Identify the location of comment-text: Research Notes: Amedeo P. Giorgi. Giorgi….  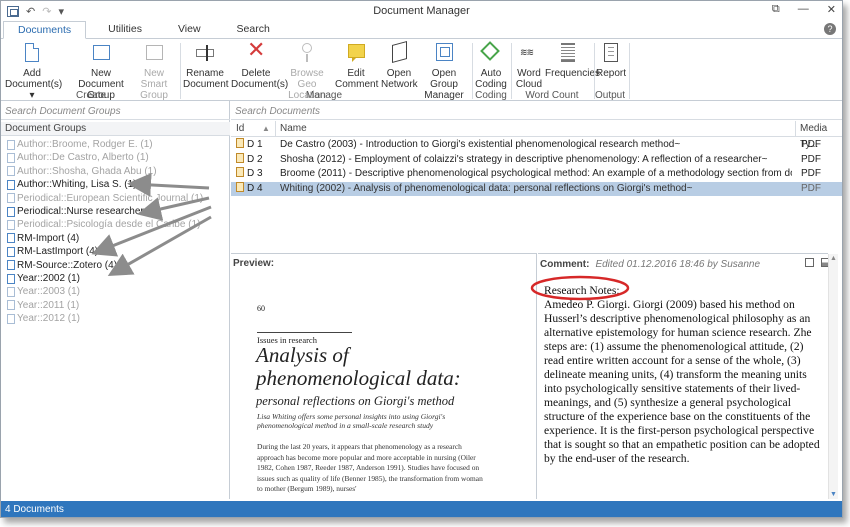
(682, 375).